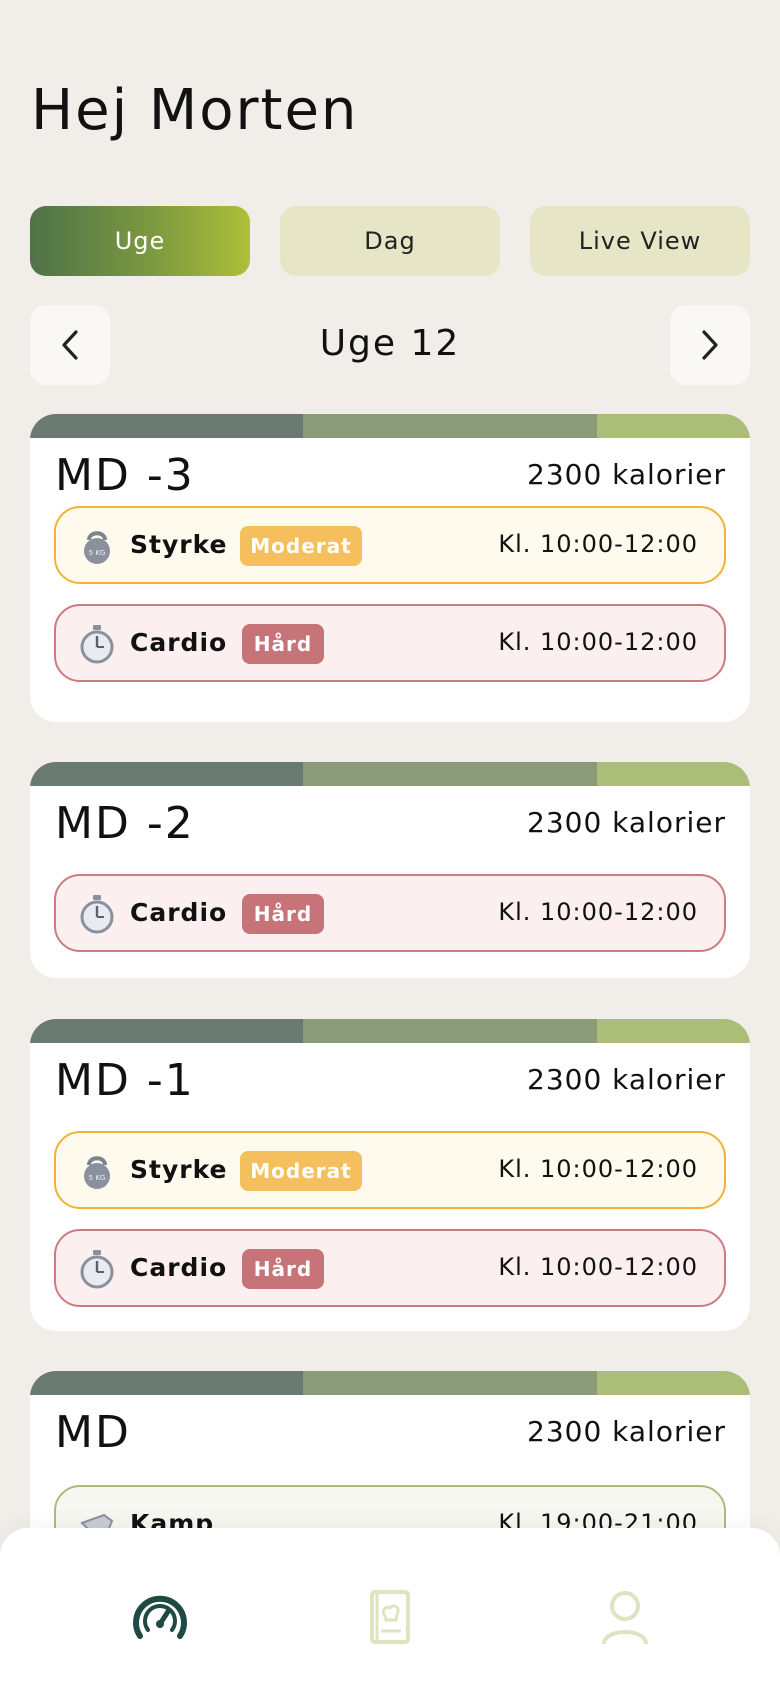 Image resolution: width=780 pixels, height=1688 pixels. I want to click on view-tabs: Uge Dag Live View, so click(390, 241).